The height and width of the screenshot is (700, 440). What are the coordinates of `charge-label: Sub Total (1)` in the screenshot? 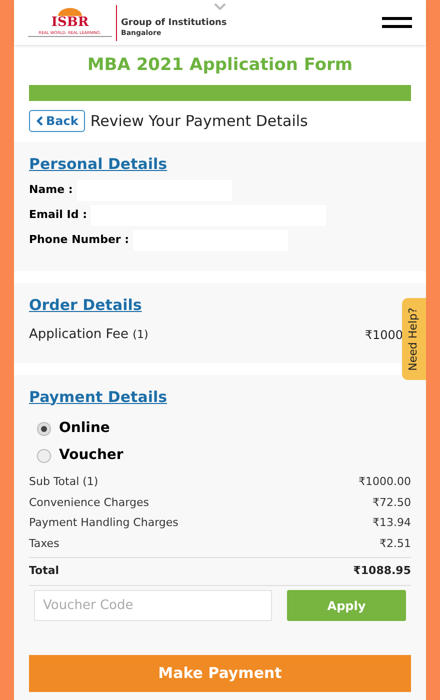 It's located at (63, 482).